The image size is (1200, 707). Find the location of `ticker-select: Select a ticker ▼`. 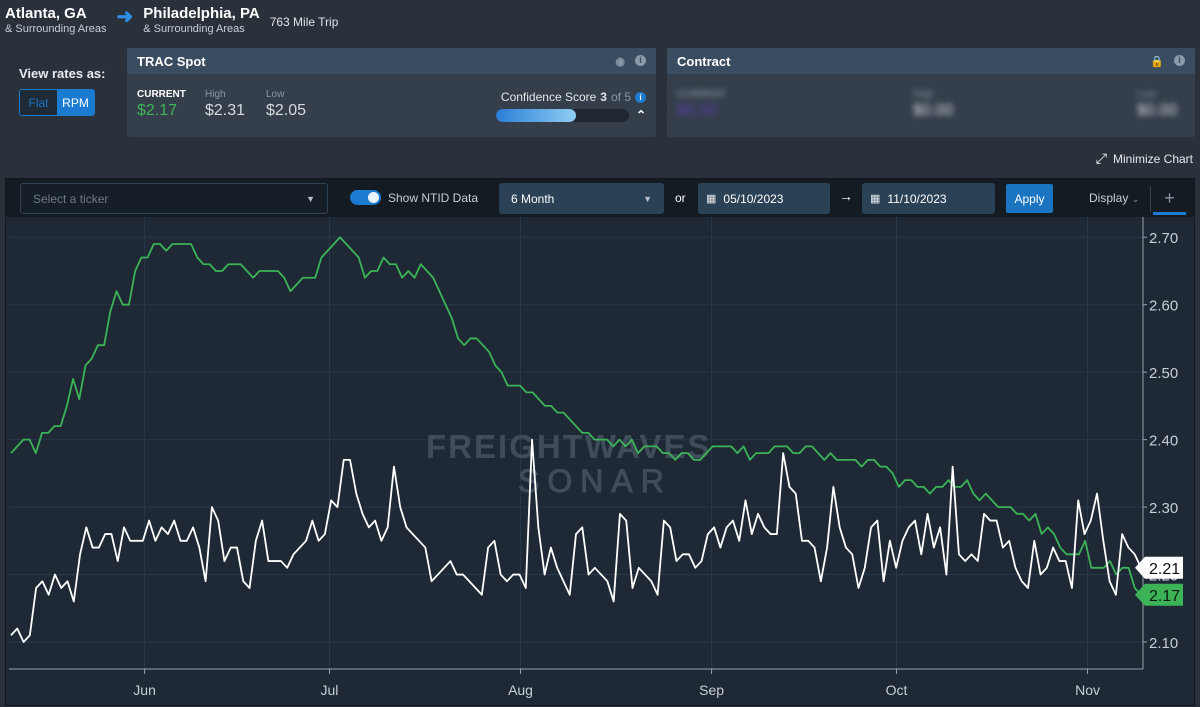

ticker-select: Select a ticker ▼ is located at coordinates (174, 198).